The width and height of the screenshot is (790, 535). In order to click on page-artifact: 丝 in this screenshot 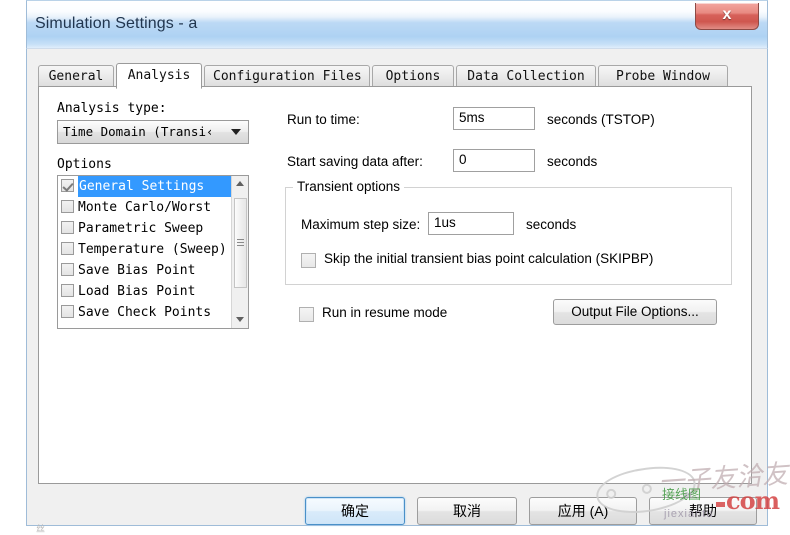, I will do `click(41, 530)`.